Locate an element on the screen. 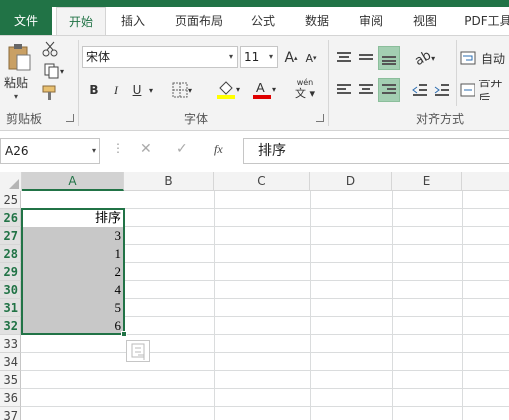 The image size is (509, 420). formula-bar: A26 ▾ ⋮ ✕ ✓ fx 排序 is located at coordinates (254, 151).